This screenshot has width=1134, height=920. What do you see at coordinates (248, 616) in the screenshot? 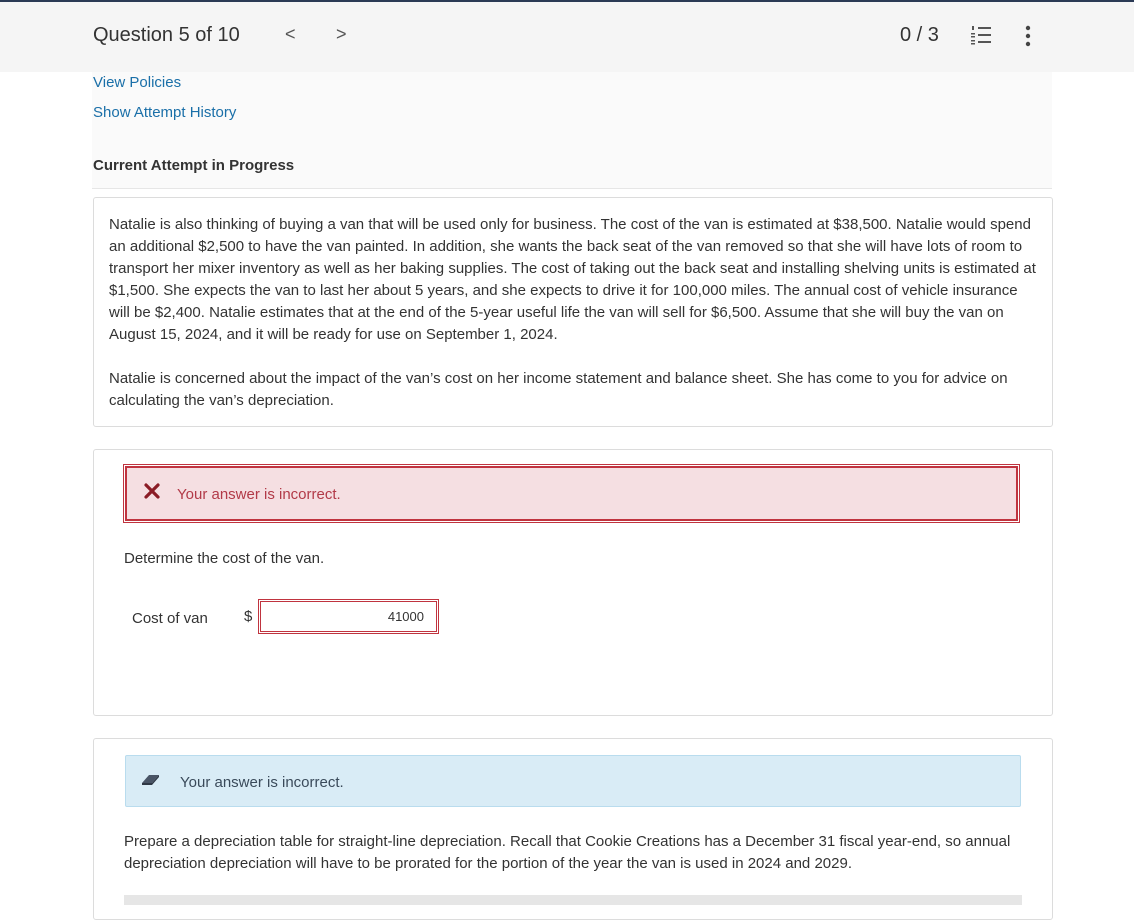
I see `currency-symbol: $` at bounding box center [248, 616].